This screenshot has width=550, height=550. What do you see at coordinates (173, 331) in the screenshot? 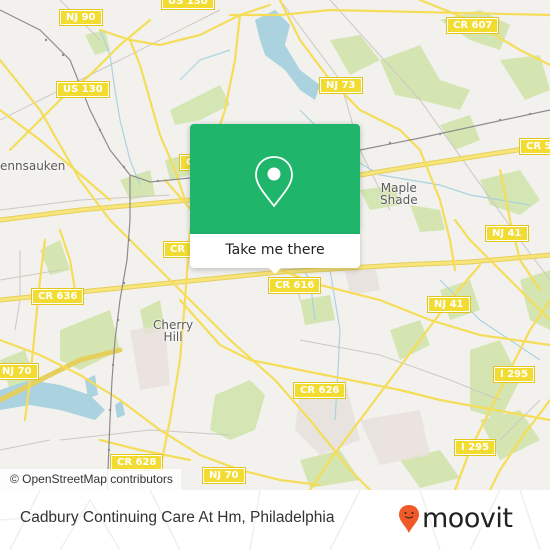
I see `place-label-cherry-hill: Cherry Hill` at bounding box center [173, 331].